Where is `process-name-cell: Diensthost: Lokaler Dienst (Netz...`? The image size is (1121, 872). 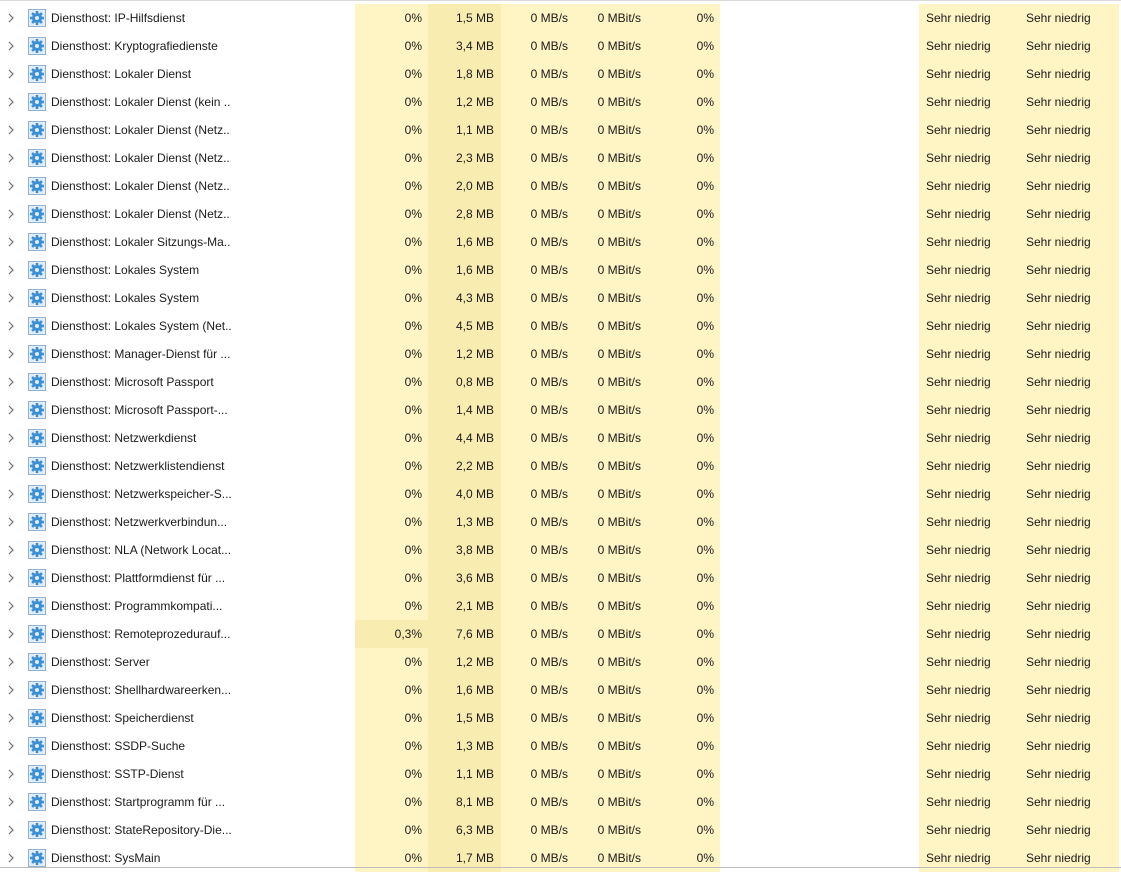 process-name-cell: Diensthost: Lokaler Dienst (Netz... is located at coordinates (177, 158).